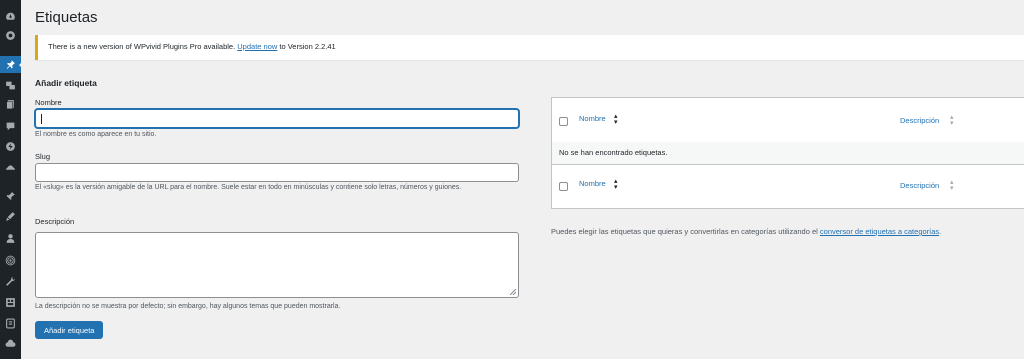 Image resolution: width=1024 pixels, height=359 pixels. Describe the element at coordinates (10, 281) in the screenshot. I see `tools-icon` at that location.